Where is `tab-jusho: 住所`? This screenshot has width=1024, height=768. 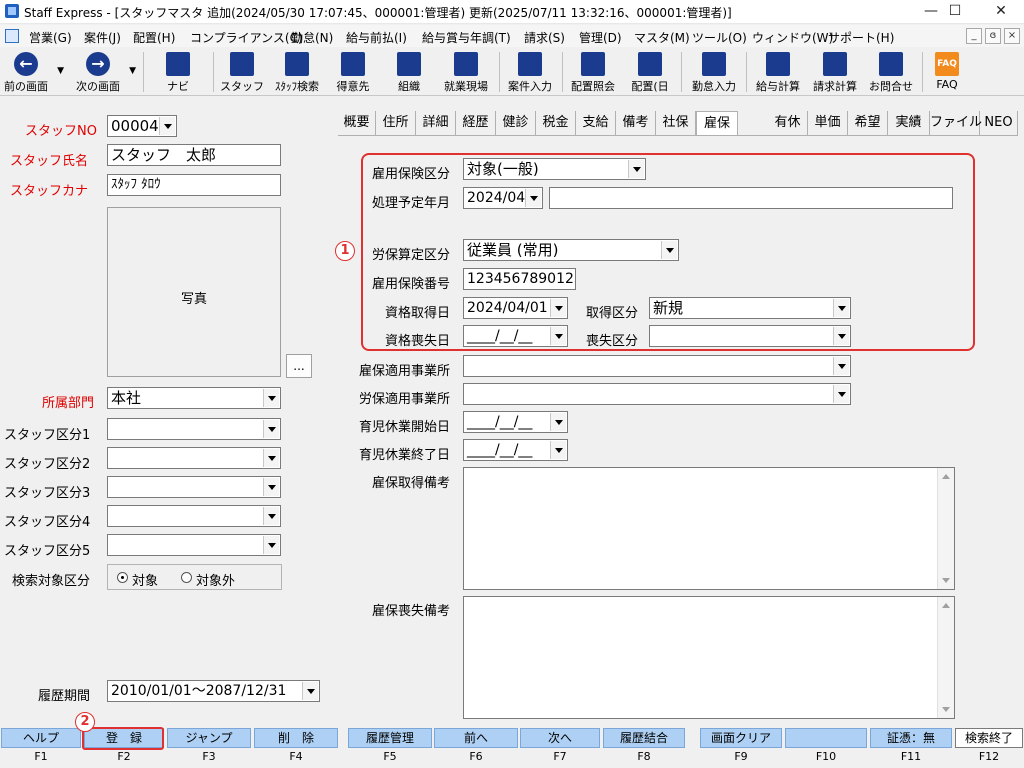 tab-jusho: 住所 is located at coordinates (396, 123).